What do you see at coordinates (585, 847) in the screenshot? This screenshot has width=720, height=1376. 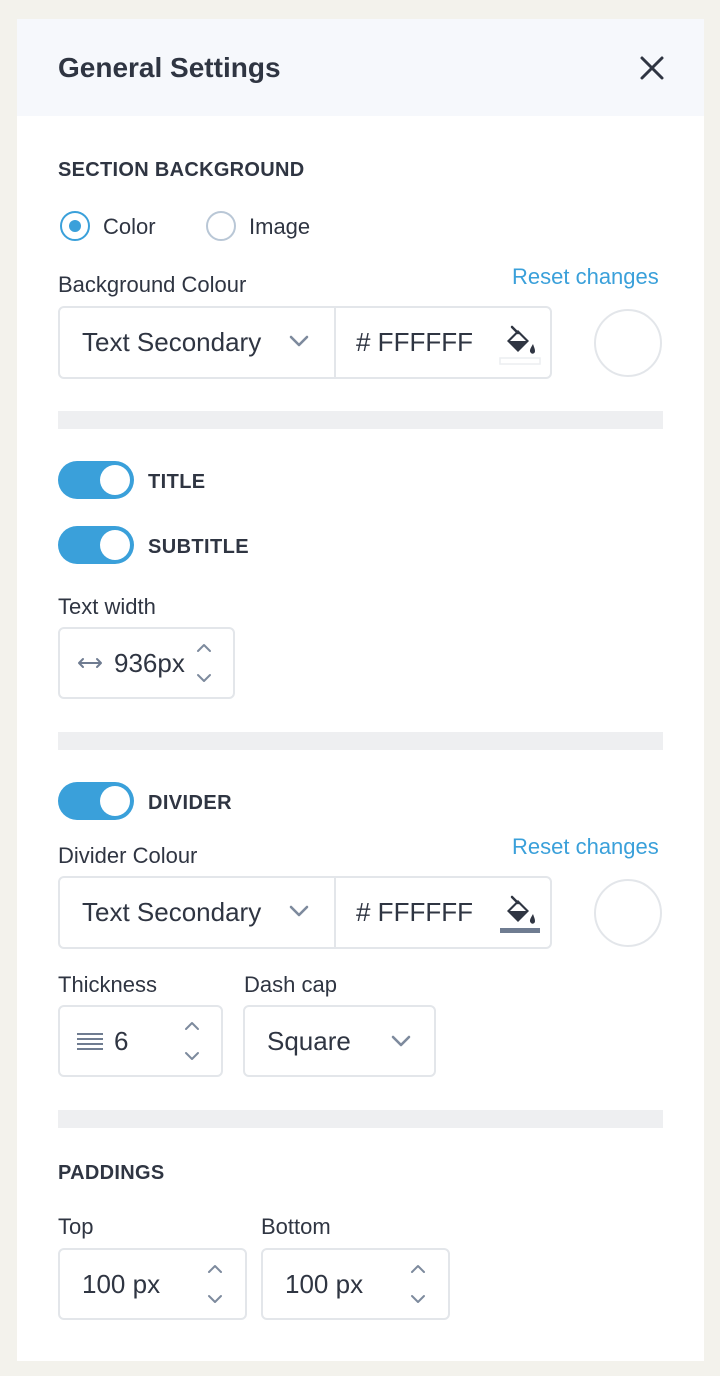 I see `reset-divider-link: Reset changes` at bounding box center [585, 847].